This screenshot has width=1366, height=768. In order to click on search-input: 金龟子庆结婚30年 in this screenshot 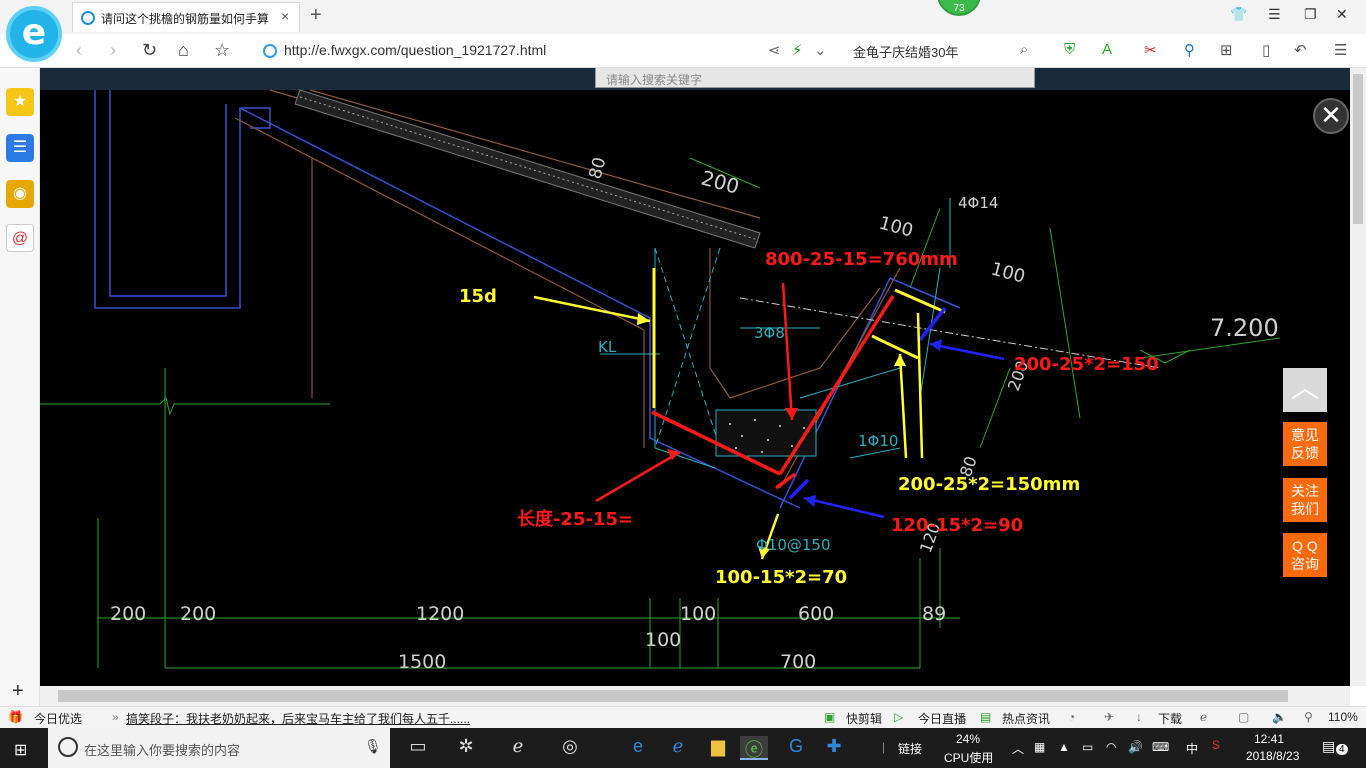, I will do `click(905, 51)`.